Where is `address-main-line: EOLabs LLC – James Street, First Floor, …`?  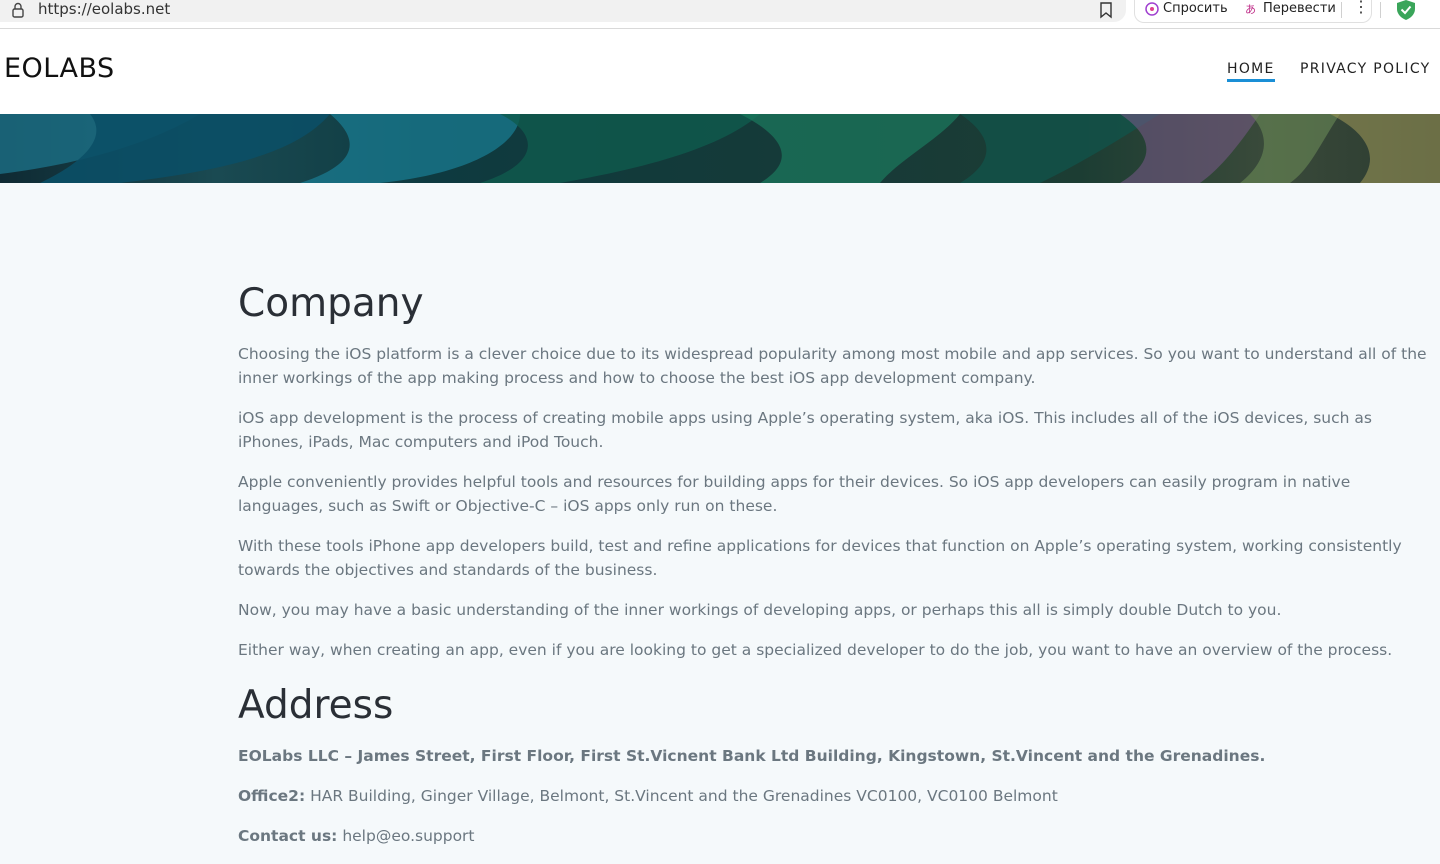
address-main-line: EOLabs LLC – James Street, First Floor, … is located at coordinates (752, 756).